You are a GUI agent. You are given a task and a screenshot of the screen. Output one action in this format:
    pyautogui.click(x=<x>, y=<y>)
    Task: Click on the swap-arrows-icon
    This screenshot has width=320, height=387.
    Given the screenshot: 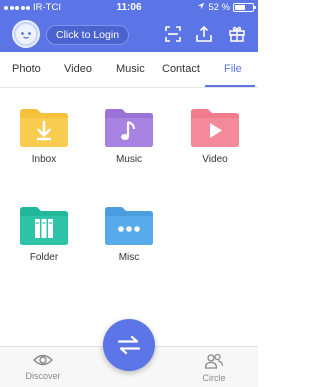 What is the action you would take?
    pyautogui.click(x=129, y=345)
    